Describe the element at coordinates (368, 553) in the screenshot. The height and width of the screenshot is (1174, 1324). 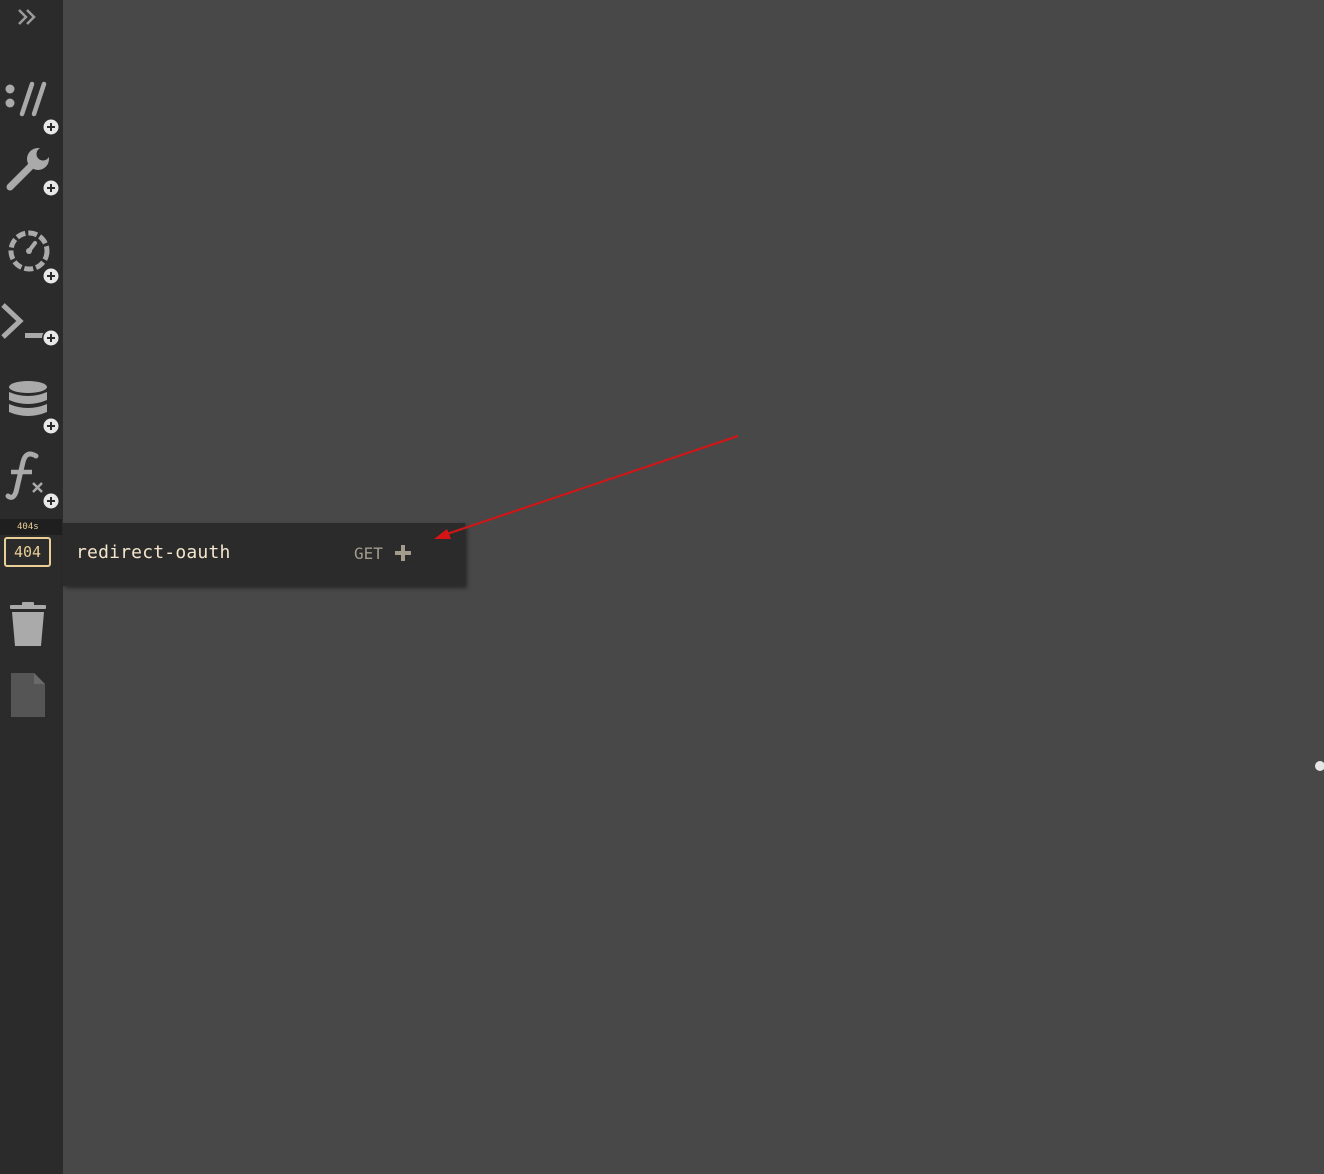
I see `route-method: GET` at that location.